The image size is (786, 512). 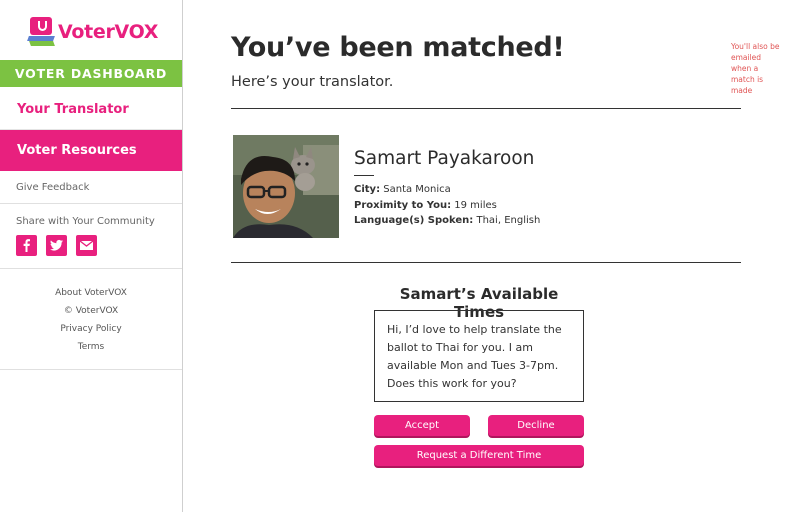 What do you see at coordinates (444, 158) in the screenshot?
I see `translator-name: Samart Payakaroon` at bounding box center [444, 158].